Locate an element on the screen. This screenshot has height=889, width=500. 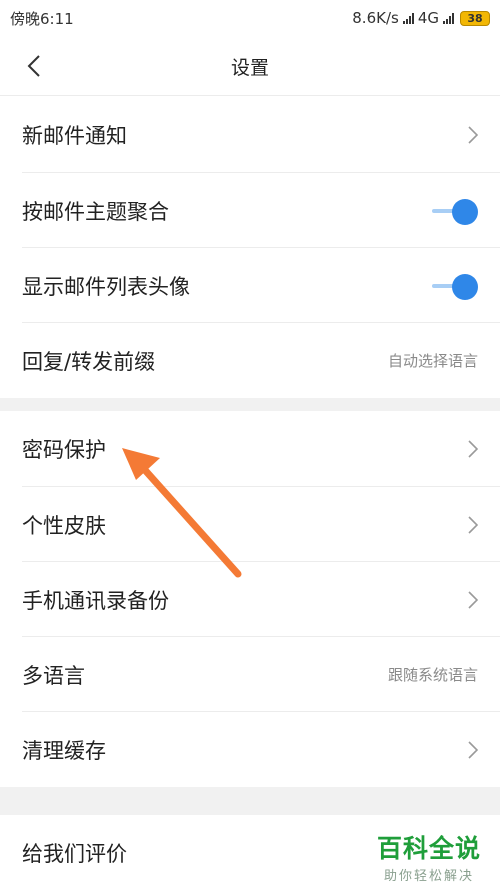
setting-label: 给我们评价 is located at coordinates (74, 853).